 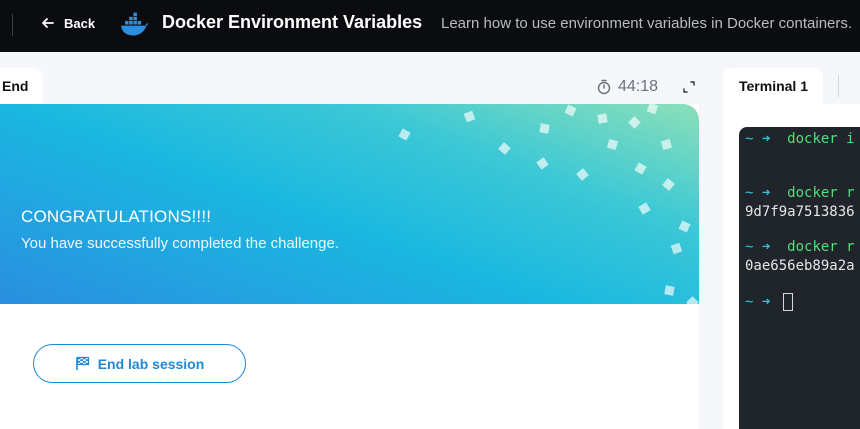 What do you see at coordinates (689, 87) in the screenshot?
I see `expand-icon` at bounding box center [689, 87].